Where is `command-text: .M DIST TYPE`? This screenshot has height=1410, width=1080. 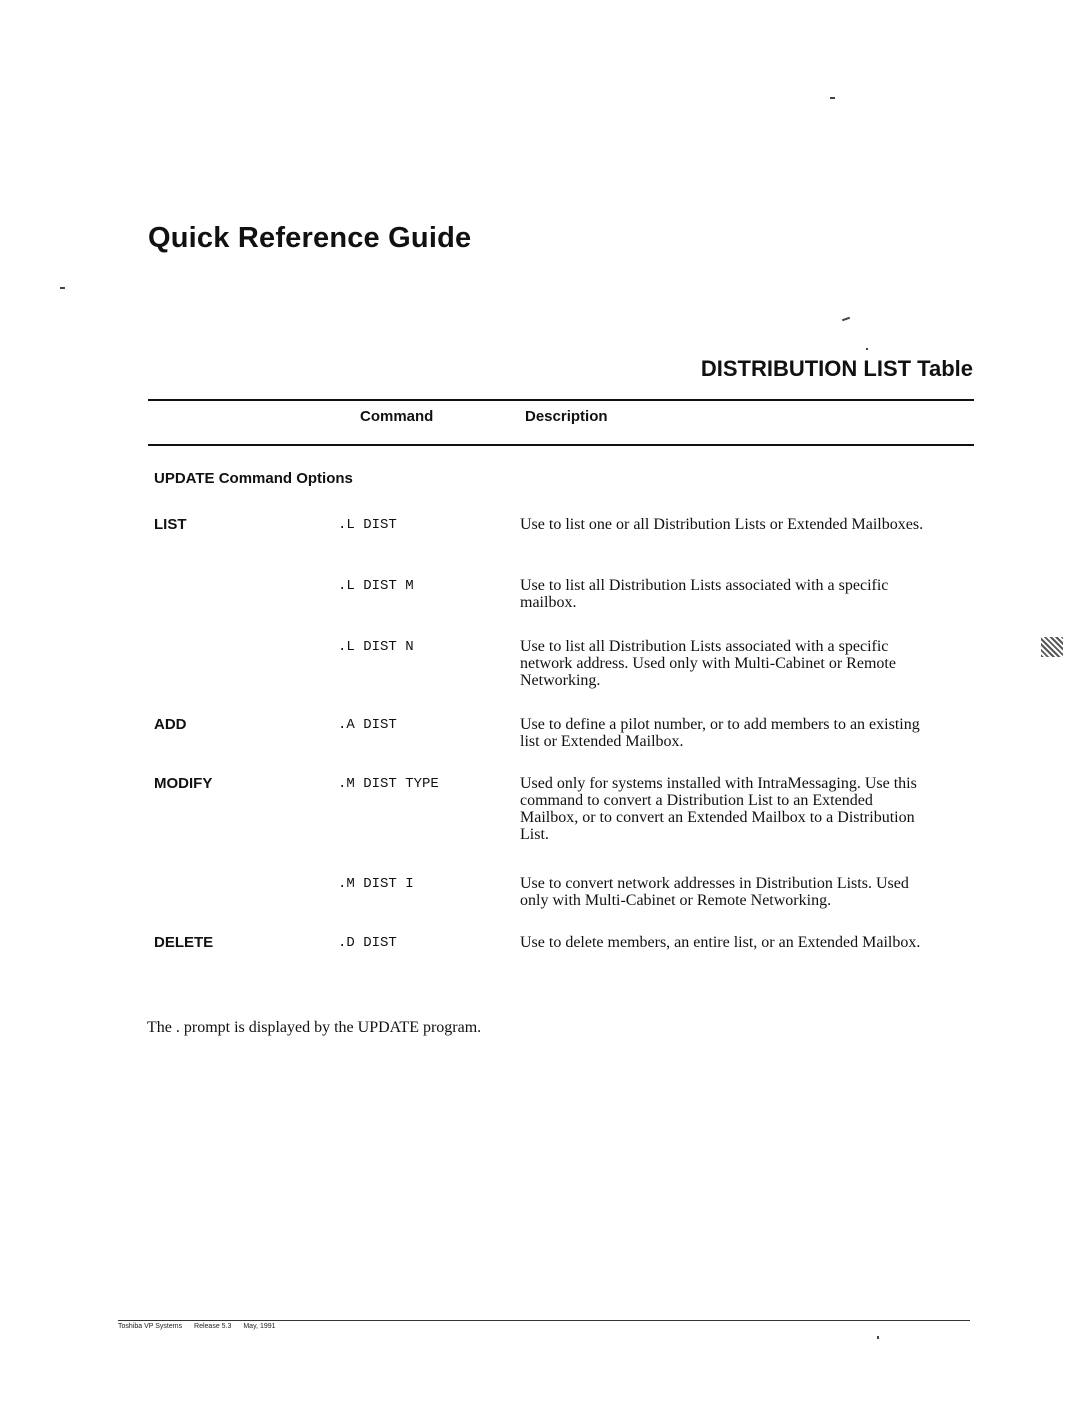
command-text: .M DIST TYPE is located at coordinates (388, 784).